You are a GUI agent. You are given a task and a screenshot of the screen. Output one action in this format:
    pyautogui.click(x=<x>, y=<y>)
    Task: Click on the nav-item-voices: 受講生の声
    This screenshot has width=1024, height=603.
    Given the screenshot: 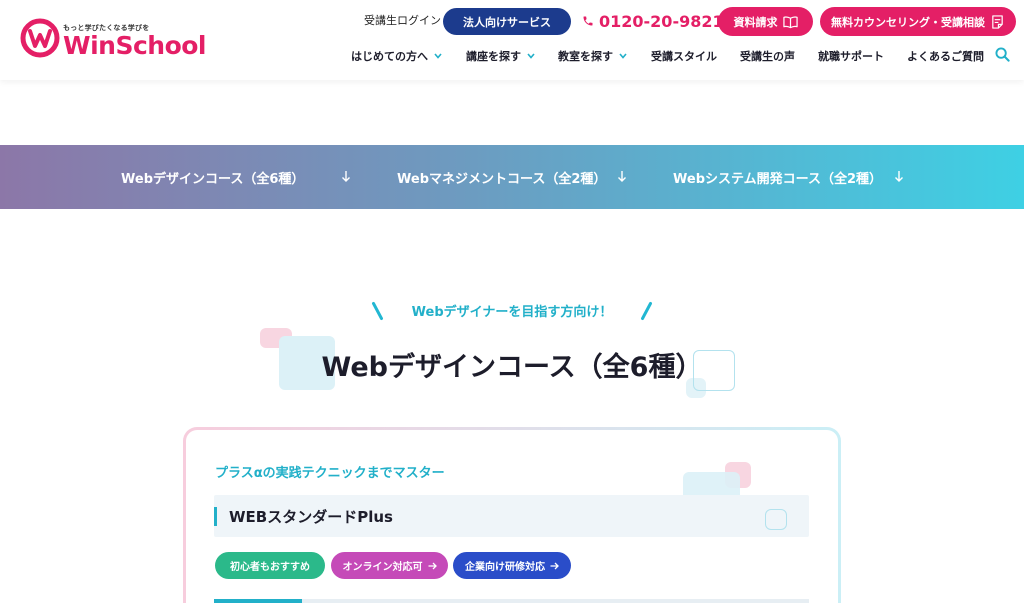 What is the action you would take?
    pyautogui.click(x=767, y=56)
    